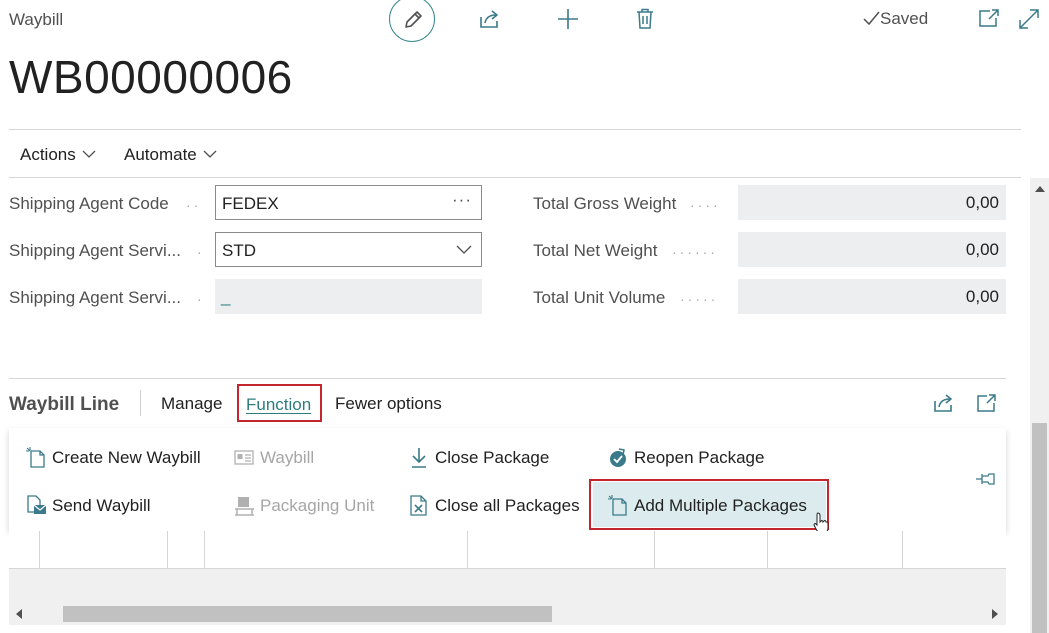 The height and width of the screenshot is (633, 1049). What do you see at coordinates (287, 457) in the screenshot?
I see `waybill-label: Waybill` at bounding box center [287, 457].